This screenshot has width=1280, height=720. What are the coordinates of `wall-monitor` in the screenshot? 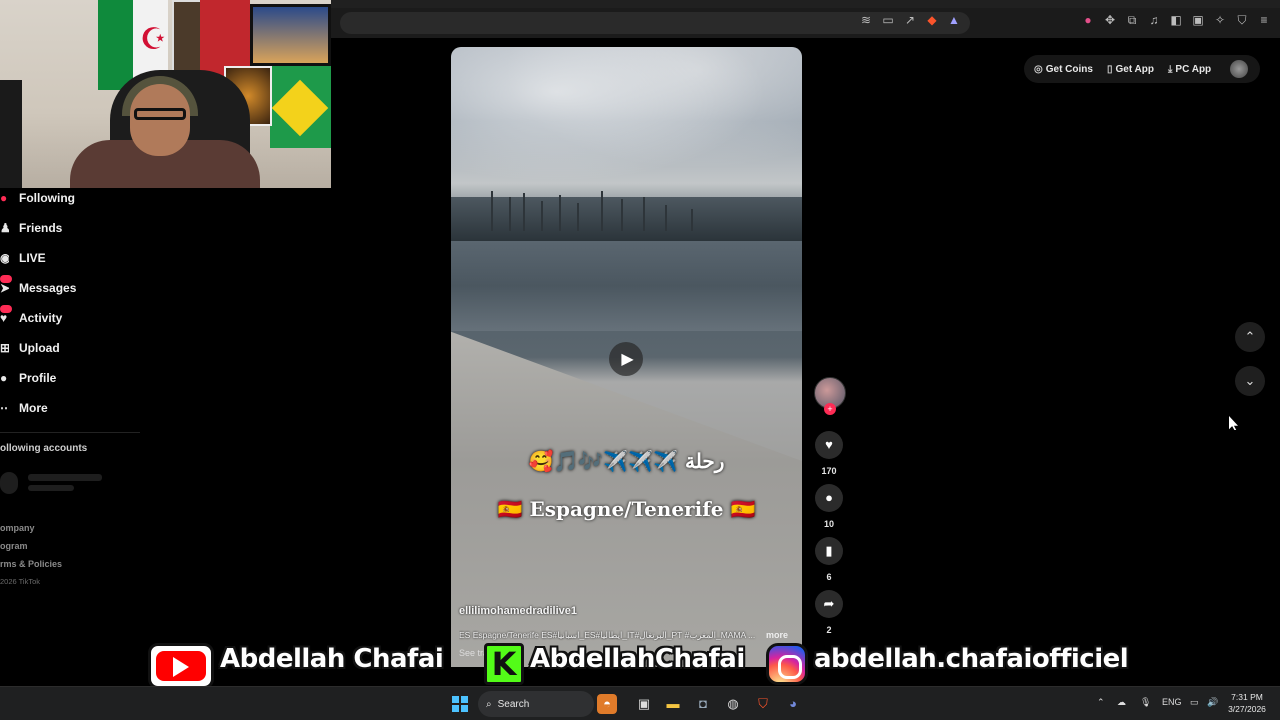 It's located at (290, 35).